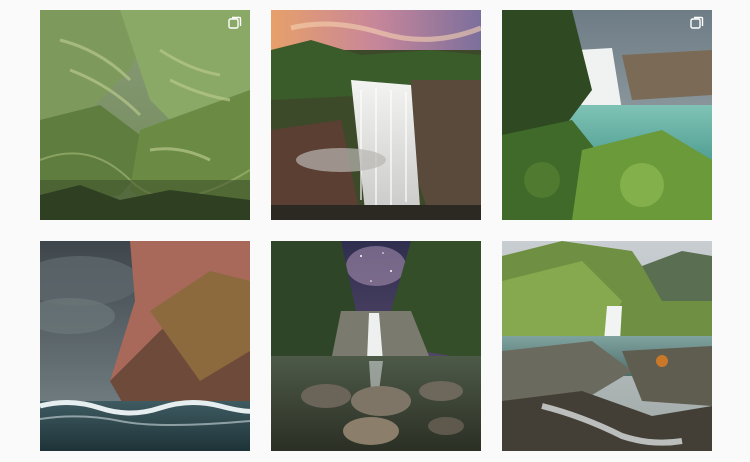  I want to click on grid-post-sea-cliff, so click(145, 346).